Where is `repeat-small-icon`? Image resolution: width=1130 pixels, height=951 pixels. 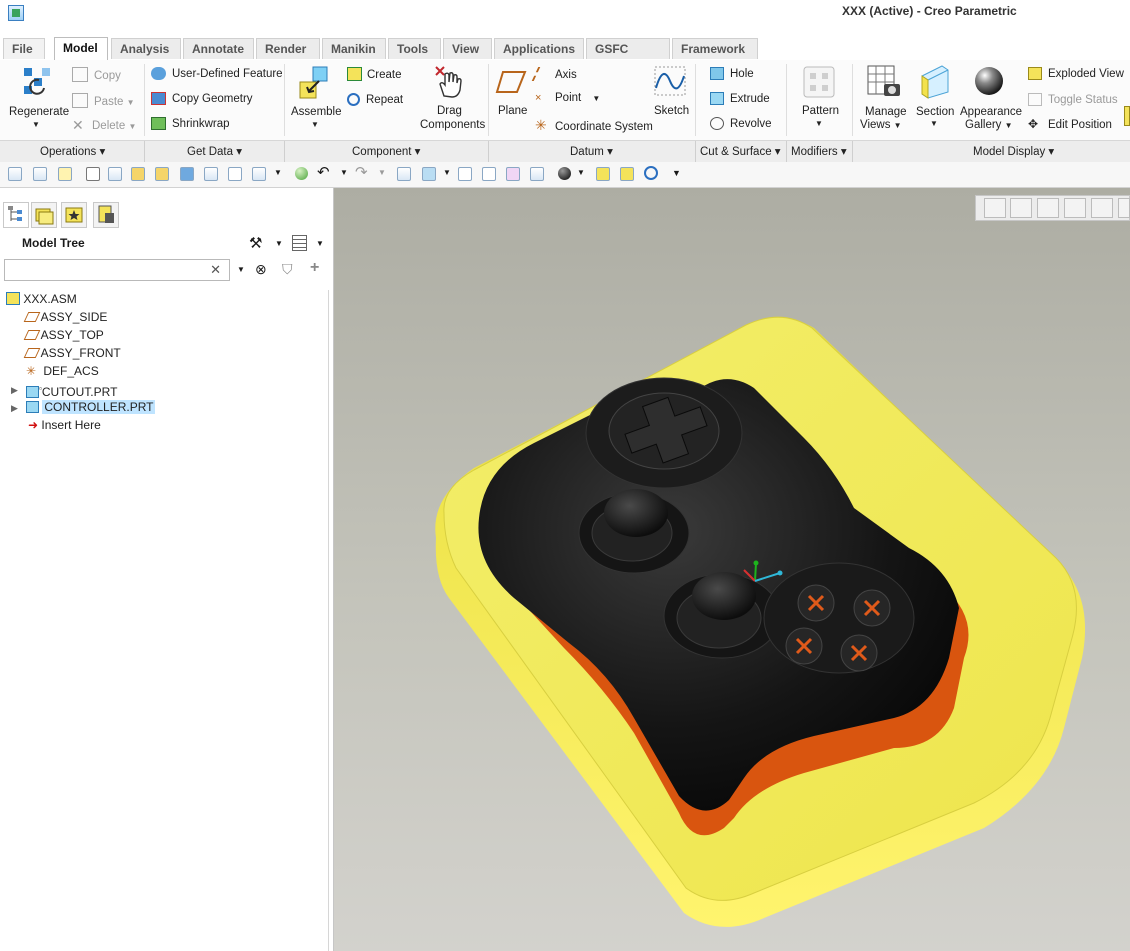
repeat-small-icon is located at coordinates (651, 173).